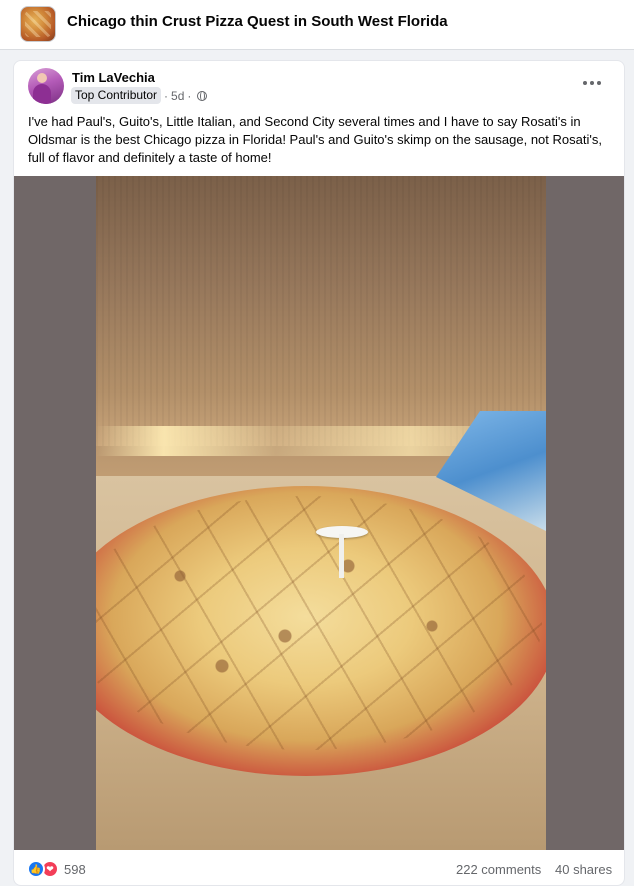 The width and height of the screenshot is (634, 886). I want to click on like-icon: 👍, so click(36, 869).